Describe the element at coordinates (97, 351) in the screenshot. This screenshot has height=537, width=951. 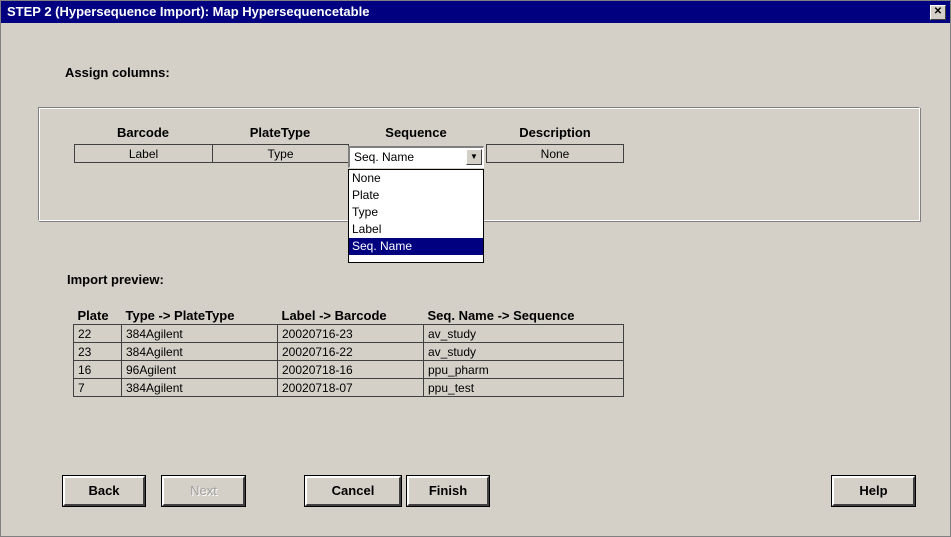
I see `table-cell: 23` at that location.